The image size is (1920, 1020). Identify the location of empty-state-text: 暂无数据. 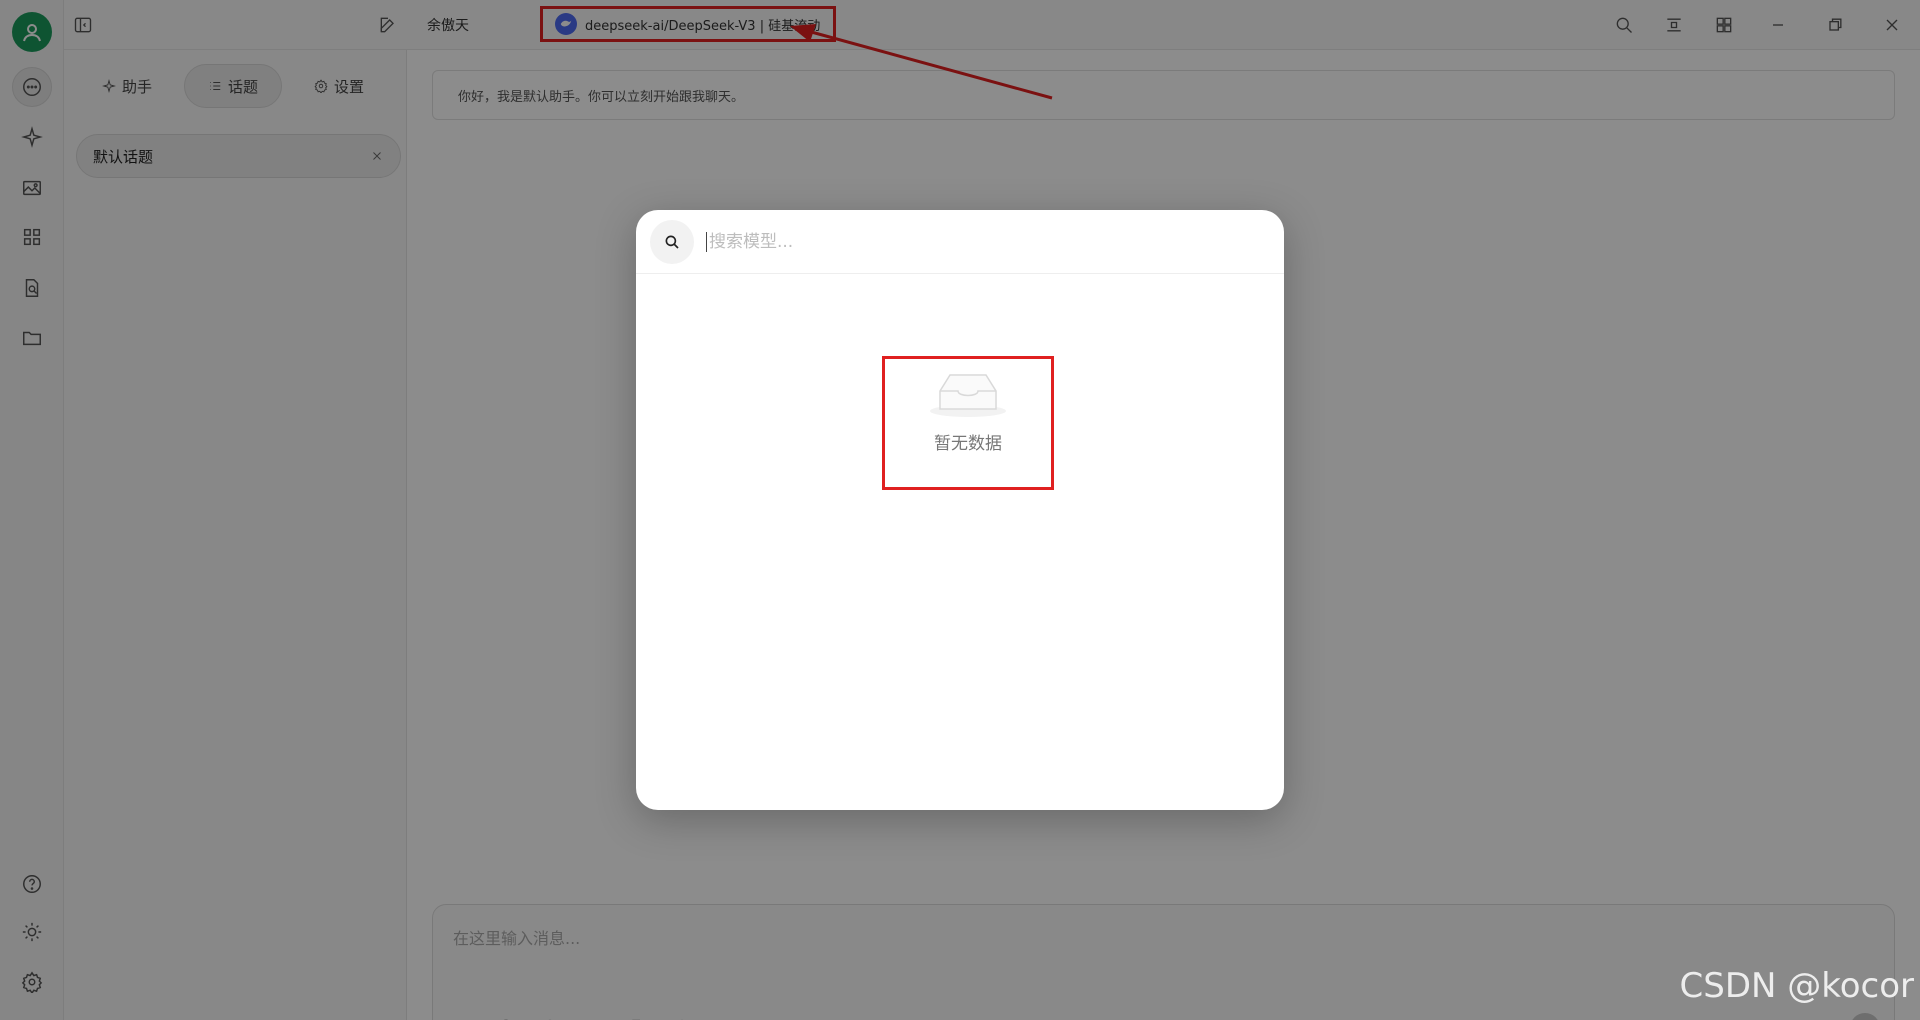
(968, 444).